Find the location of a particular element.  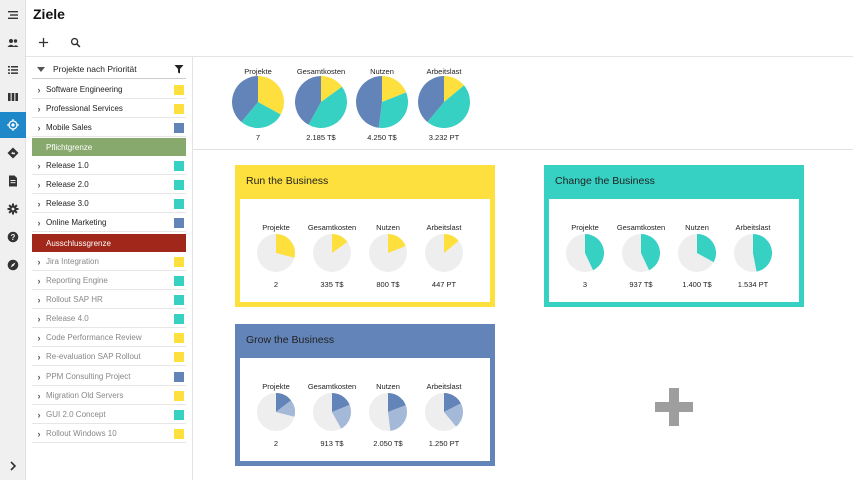

add-icon is located at coordinates (43, 42).